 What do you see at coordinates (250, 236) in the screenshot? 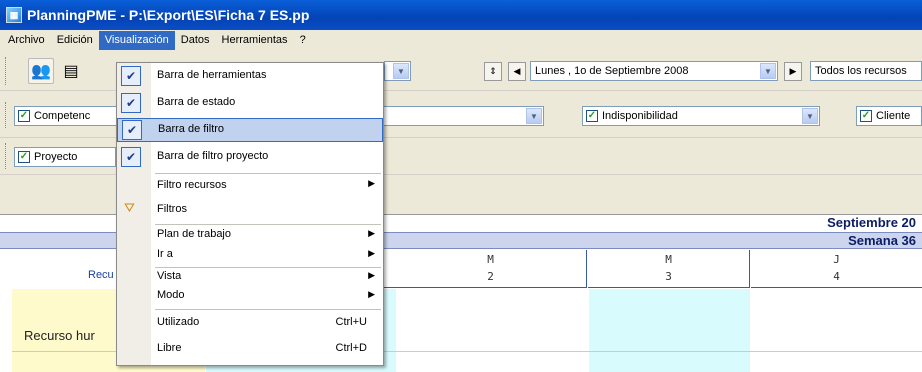
I see `menu-item-plan-trabajo: Plan de trabajo ▶` at bounding box center [250, 236].